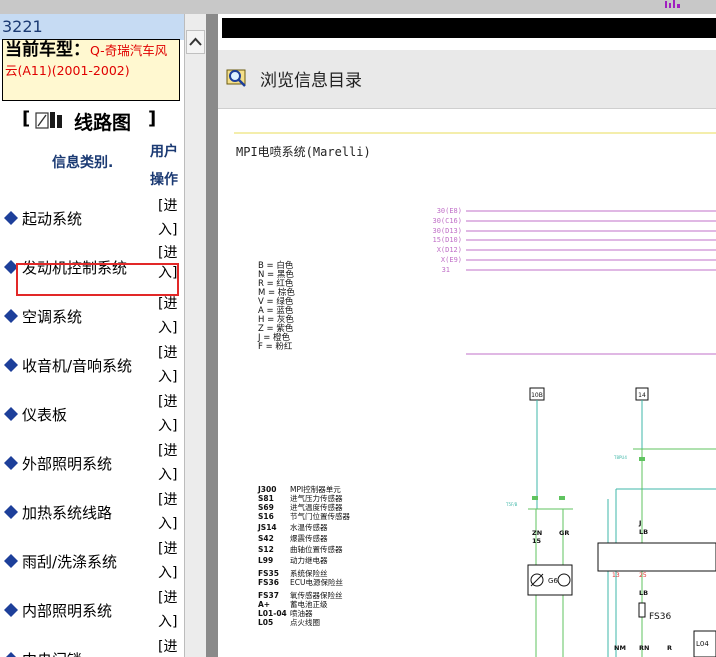 The height and width of the screenshot is (657, 716). Describe the element at coordinates (77, 365) in the screenshot. I see `list-item-label: 收音机/音响系统` at that location.